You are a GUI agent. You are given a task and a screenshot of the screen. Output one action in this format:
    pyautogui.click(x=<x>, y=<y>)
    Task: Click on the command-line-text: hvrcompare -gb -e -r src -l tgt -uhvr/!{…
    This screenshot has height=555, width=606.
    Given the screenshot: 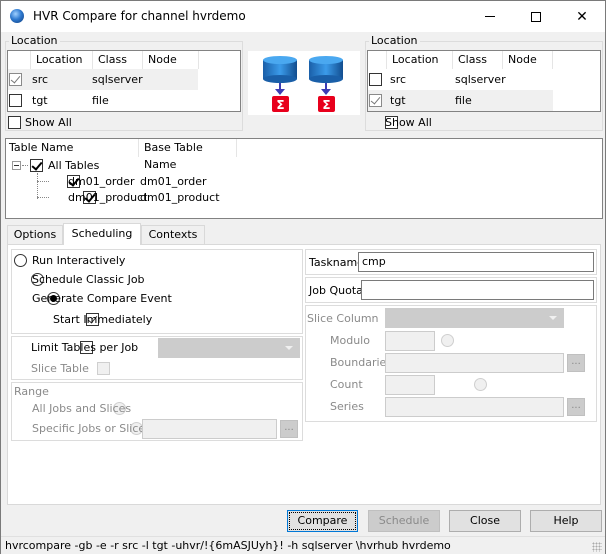 What is the action you would take?
    pyautogui.click(x=228, y=545)
    